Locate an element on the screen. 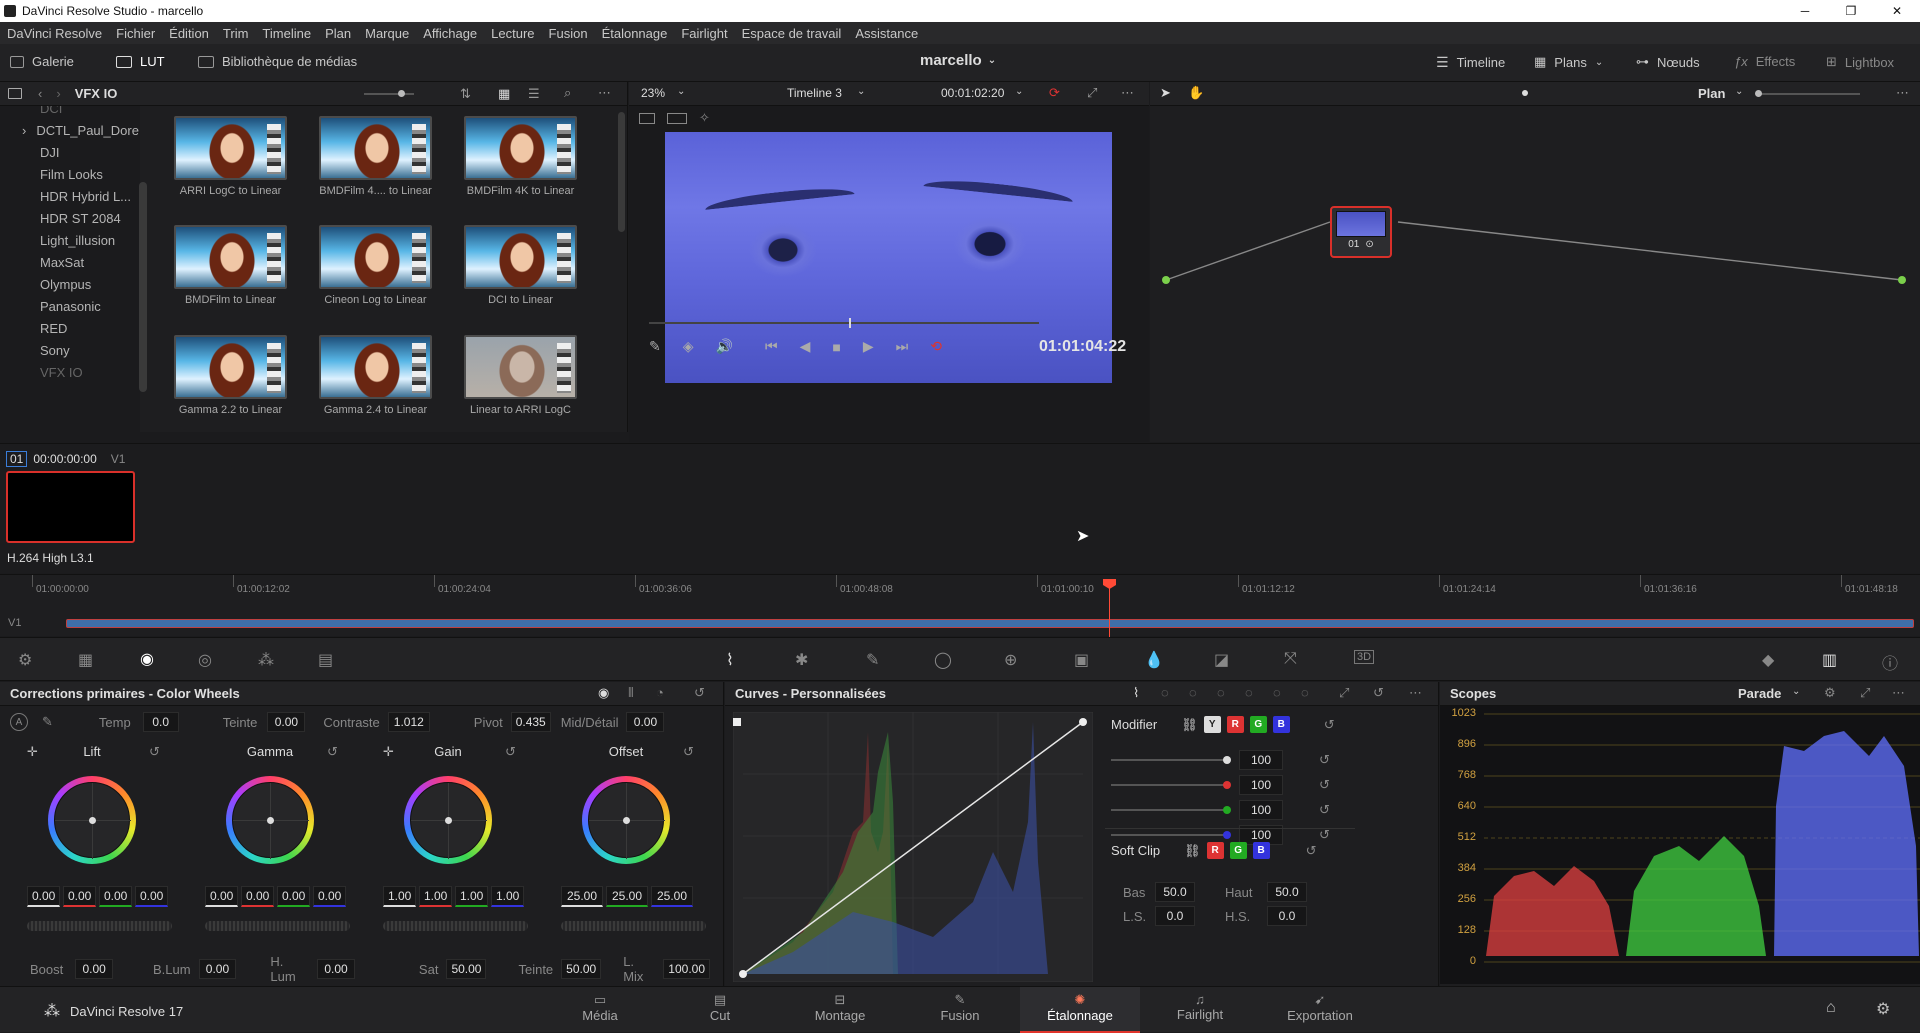 The image size is (1920, 1033). tracker-icon: ⊕ is located at coordinates (1010, 660).